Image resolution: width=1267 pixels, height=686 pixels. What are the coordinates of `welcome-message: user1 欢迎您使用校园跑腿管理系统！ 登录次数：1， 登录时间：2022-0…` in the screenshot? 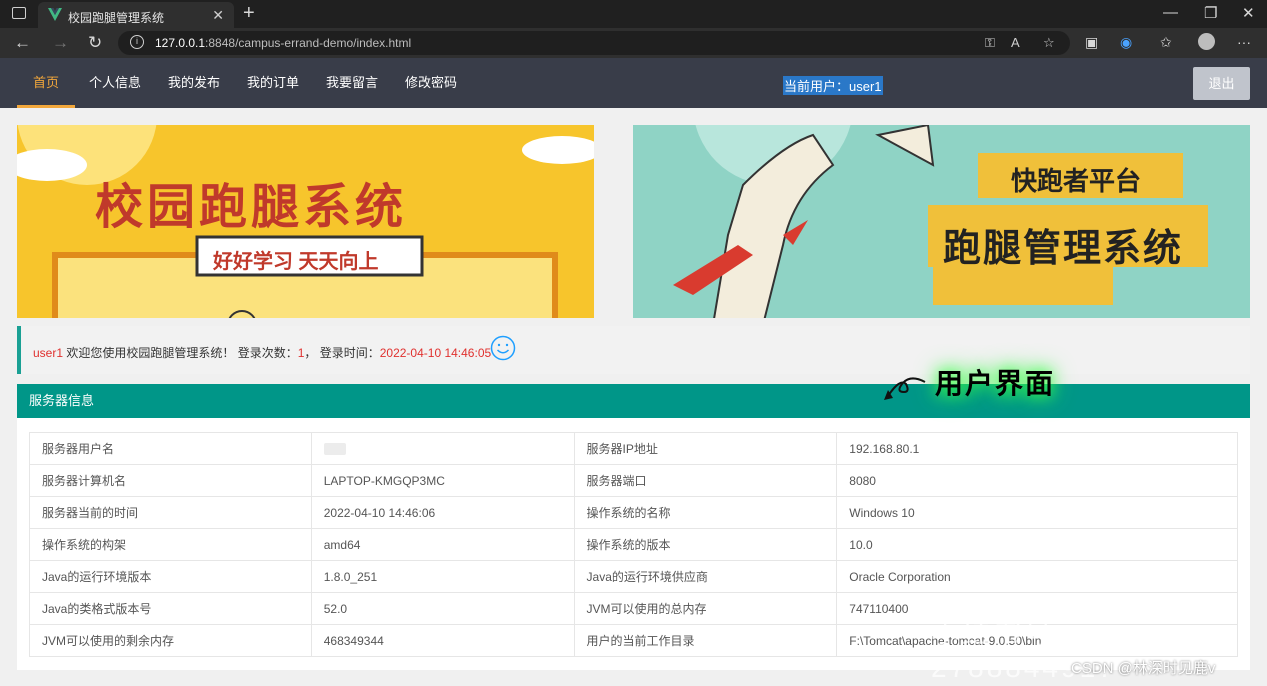 It's located at (633, 350).